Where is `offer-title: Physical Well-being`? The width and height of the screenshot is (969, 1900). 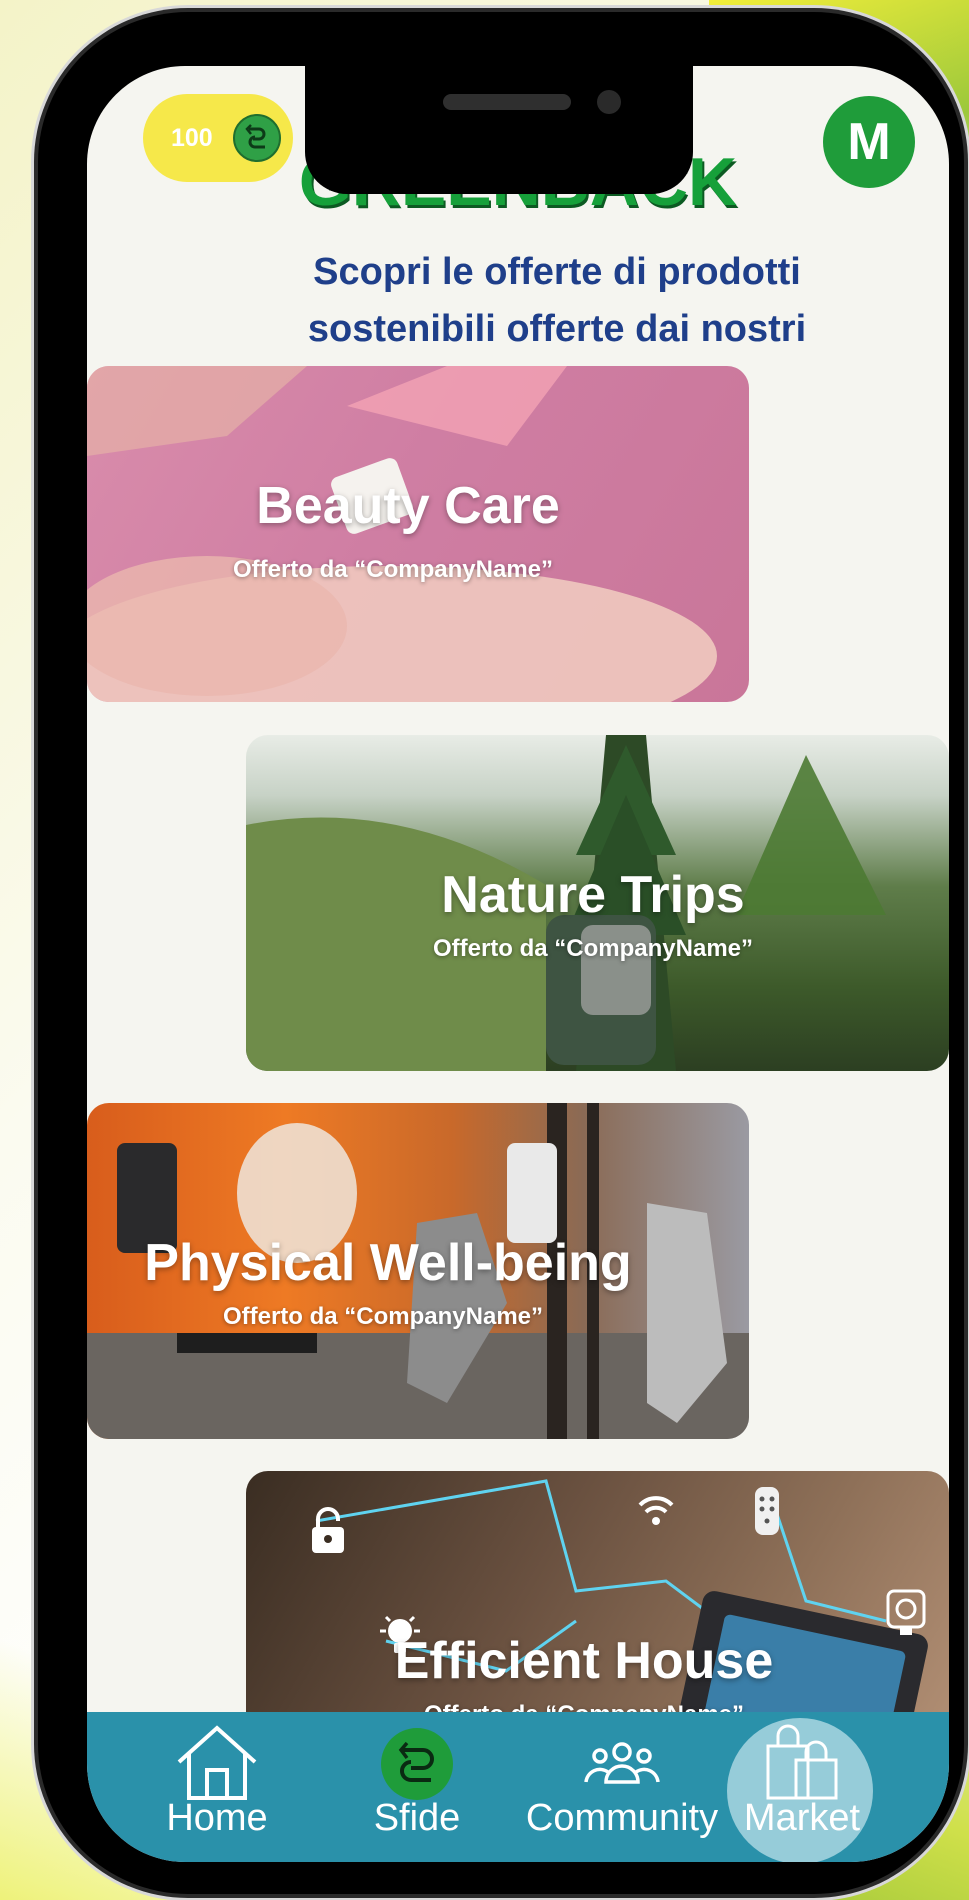
offer-title: Physical Well-being is located at coordinates (388, 1263).